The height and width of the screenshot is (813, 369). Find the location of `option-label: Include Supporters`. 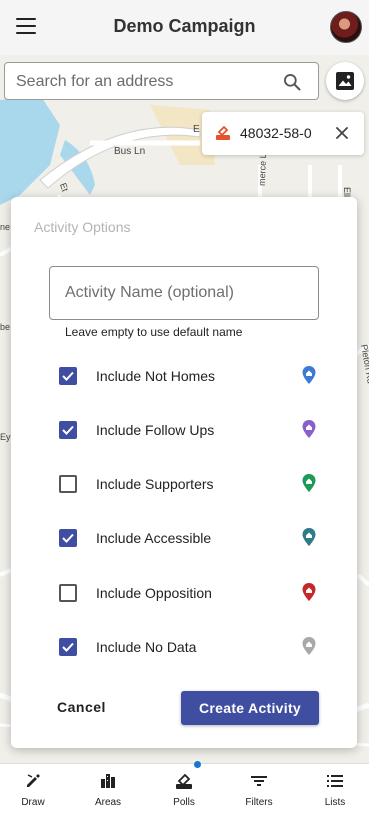

option-label: Include Supporters is located at coordinates (155, 484).